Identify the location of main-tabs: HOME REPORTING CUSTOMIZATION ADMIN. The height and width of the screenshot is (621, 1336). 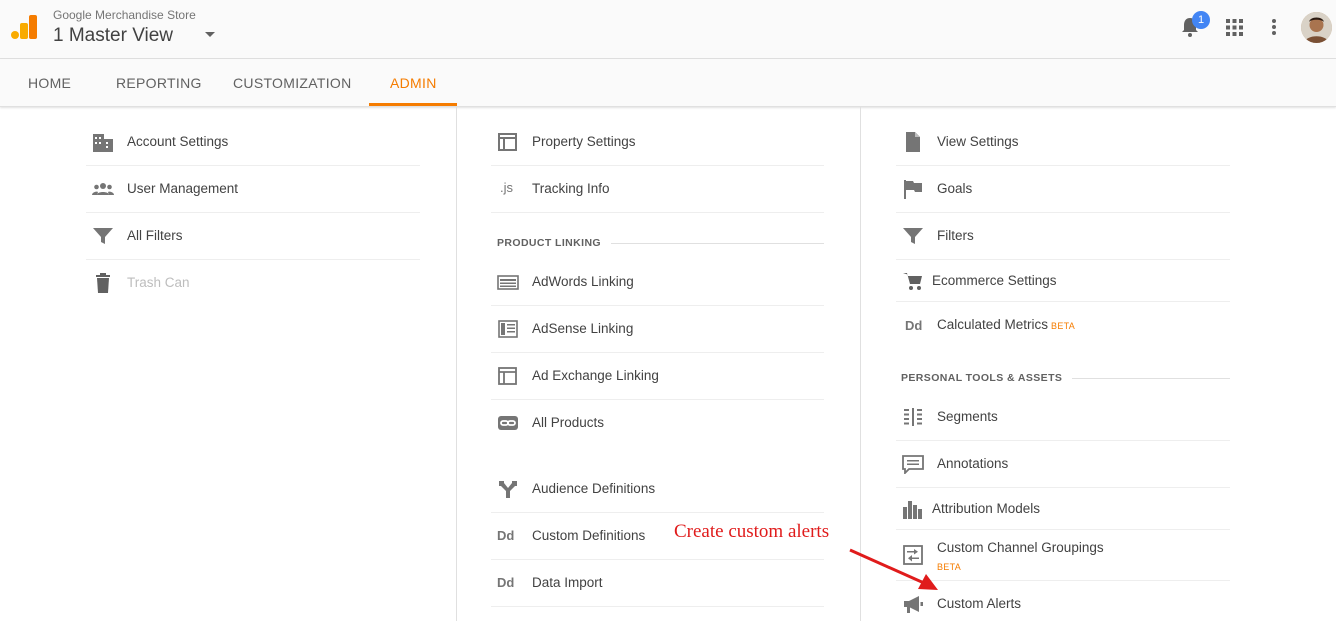
(668, 83).